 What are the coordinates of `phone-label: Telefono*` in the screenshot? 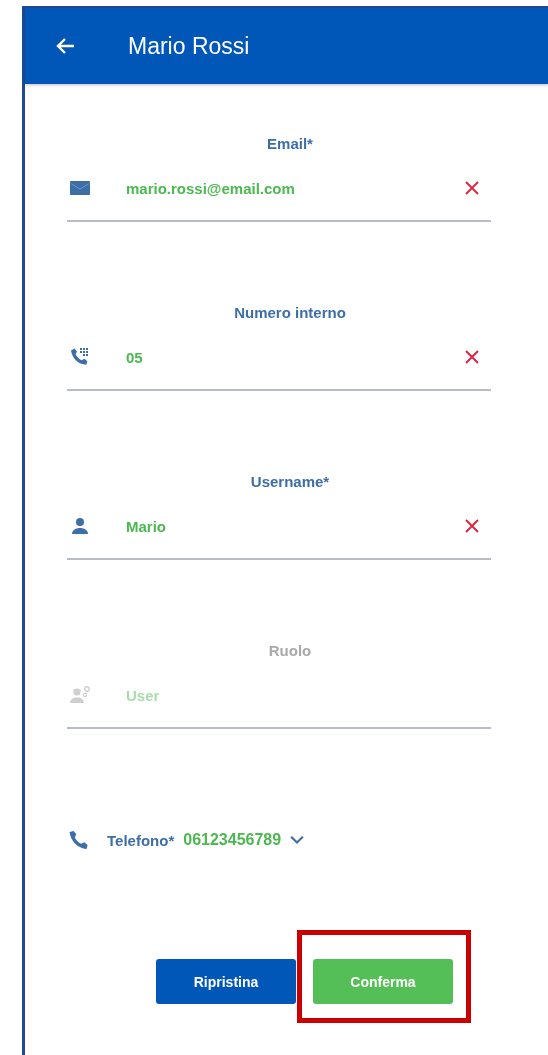 It's located at (141, 840).